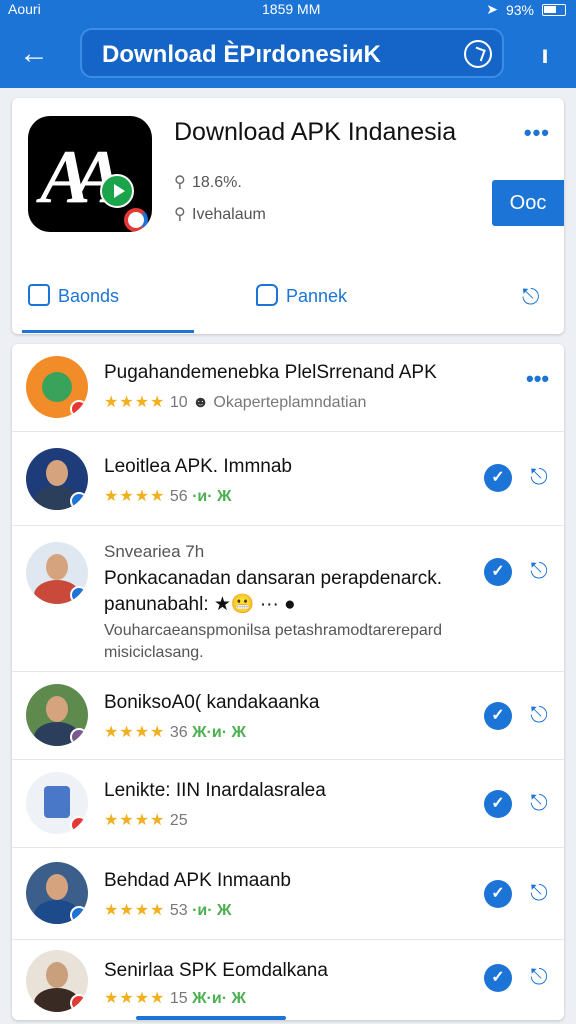 This screenshot has width=576, height=1024. I want to click on row-rating: ★★★★ 25, so click(146, 820).